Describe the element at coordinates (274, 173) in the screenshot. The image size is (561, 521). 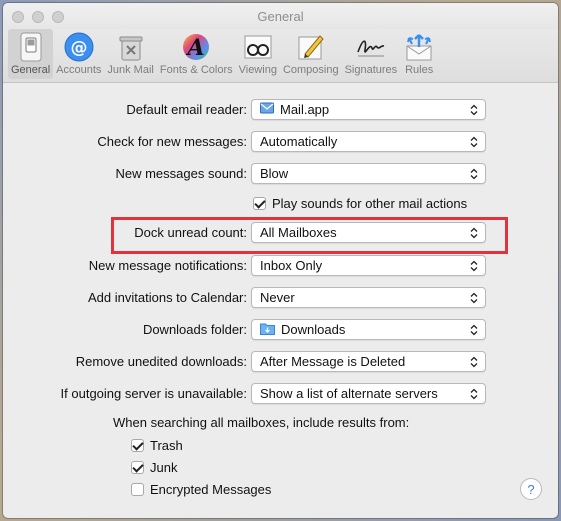
I see `new-sound-value: Blow` at that location.